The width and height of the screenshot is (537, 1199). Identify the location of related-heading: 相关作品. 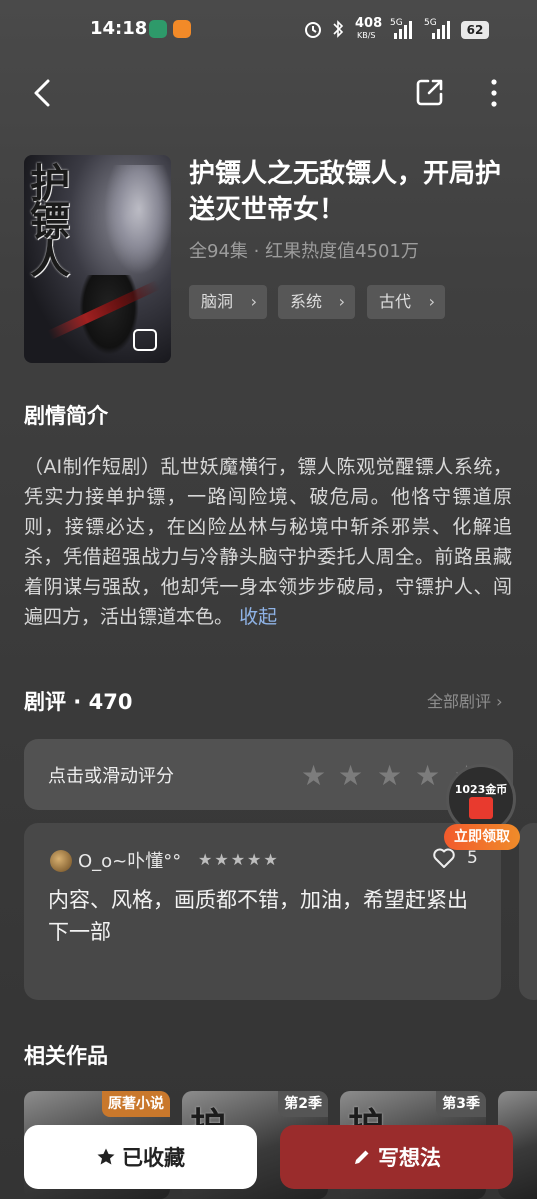
(66, 1056).